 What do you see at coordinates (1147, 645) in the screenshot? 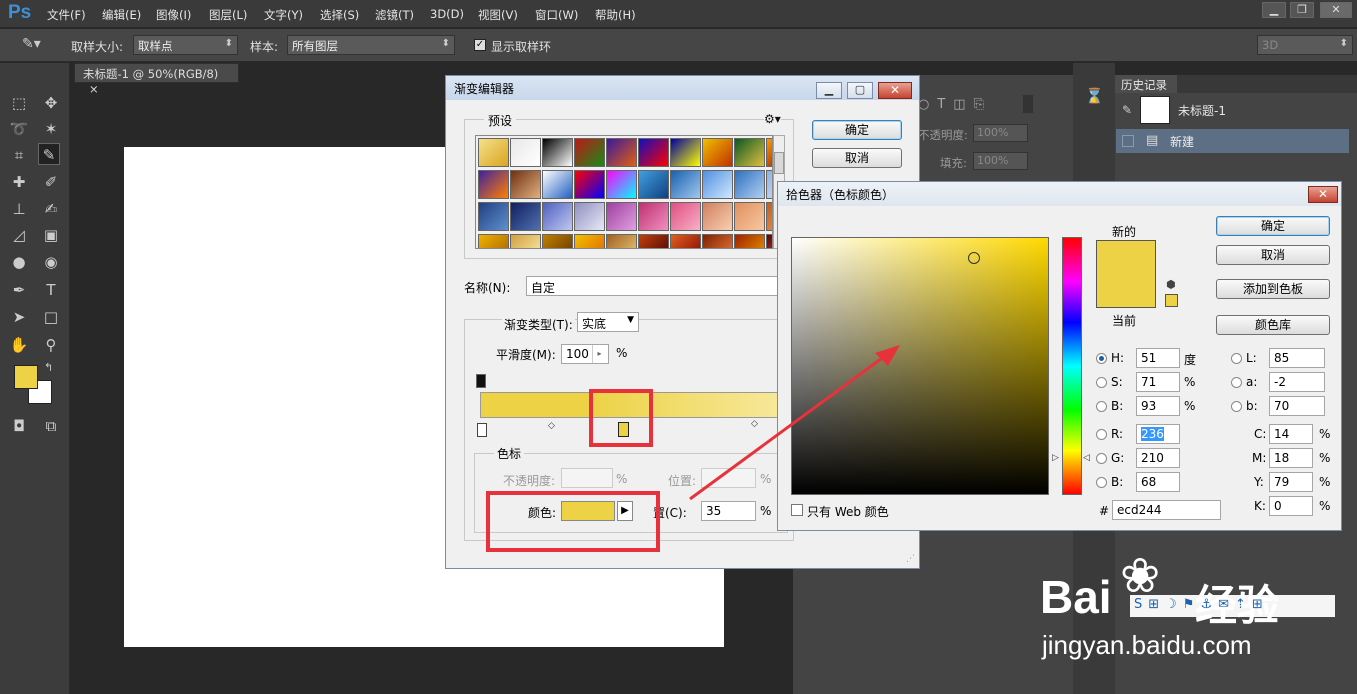
I see `watermark-url: jingyan.baidu.com` at bounding box center [1147, 645].